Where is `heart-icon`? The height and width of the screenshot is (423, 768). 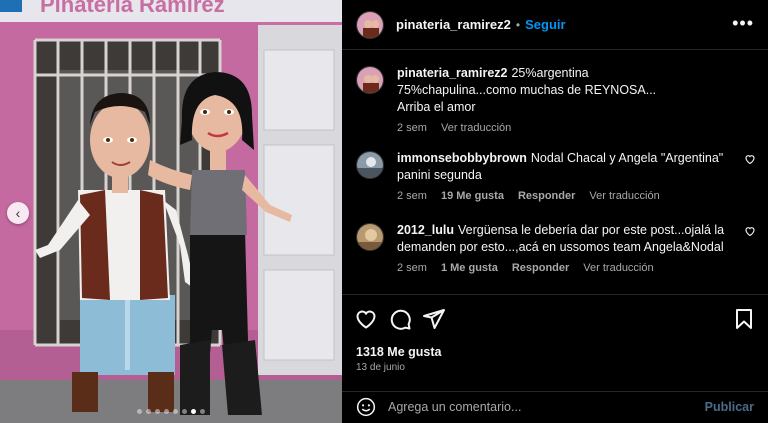 heart-icon is located at coordinates (366, 319).